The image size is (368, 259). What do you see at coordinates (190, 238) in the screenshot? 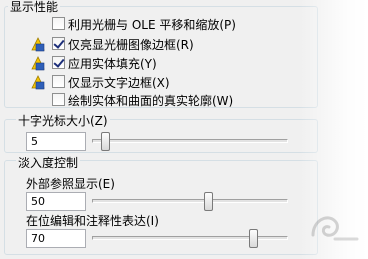
I see `inplace-edit-slider-track` at bounding box center [190, 238].